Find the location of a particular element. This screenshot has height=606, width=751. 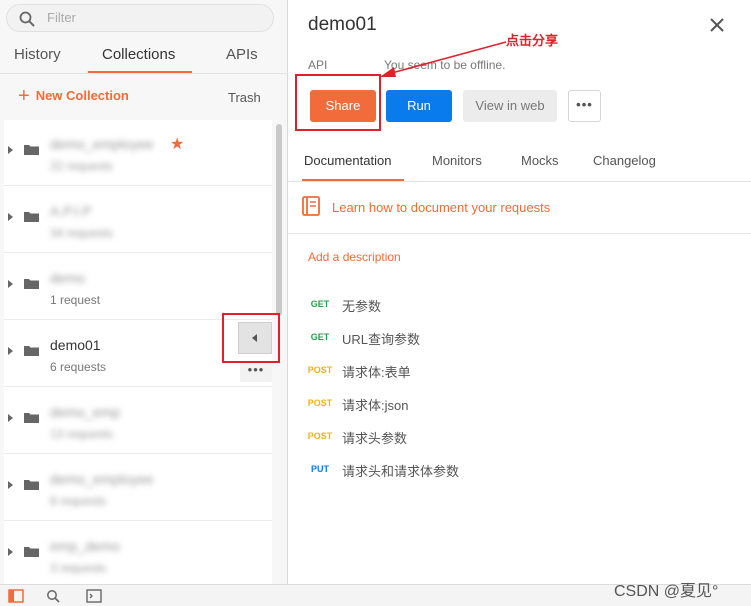

collection-title: demo01 is located at coordinates (342, 24).